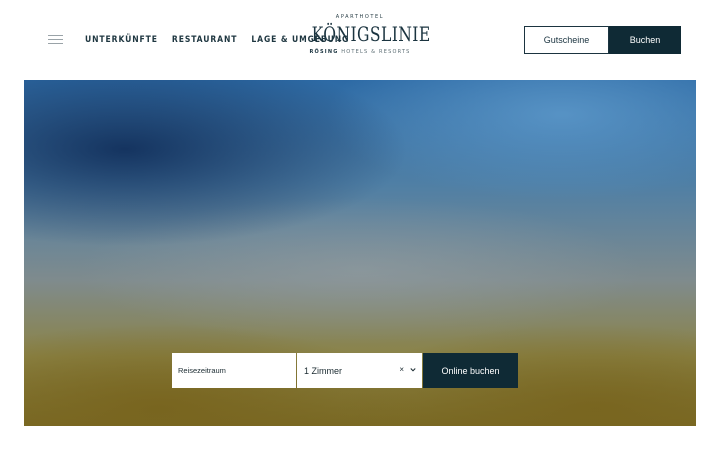  I want to click on travel-period-label: Reisezeitraum, so click(202, 370).